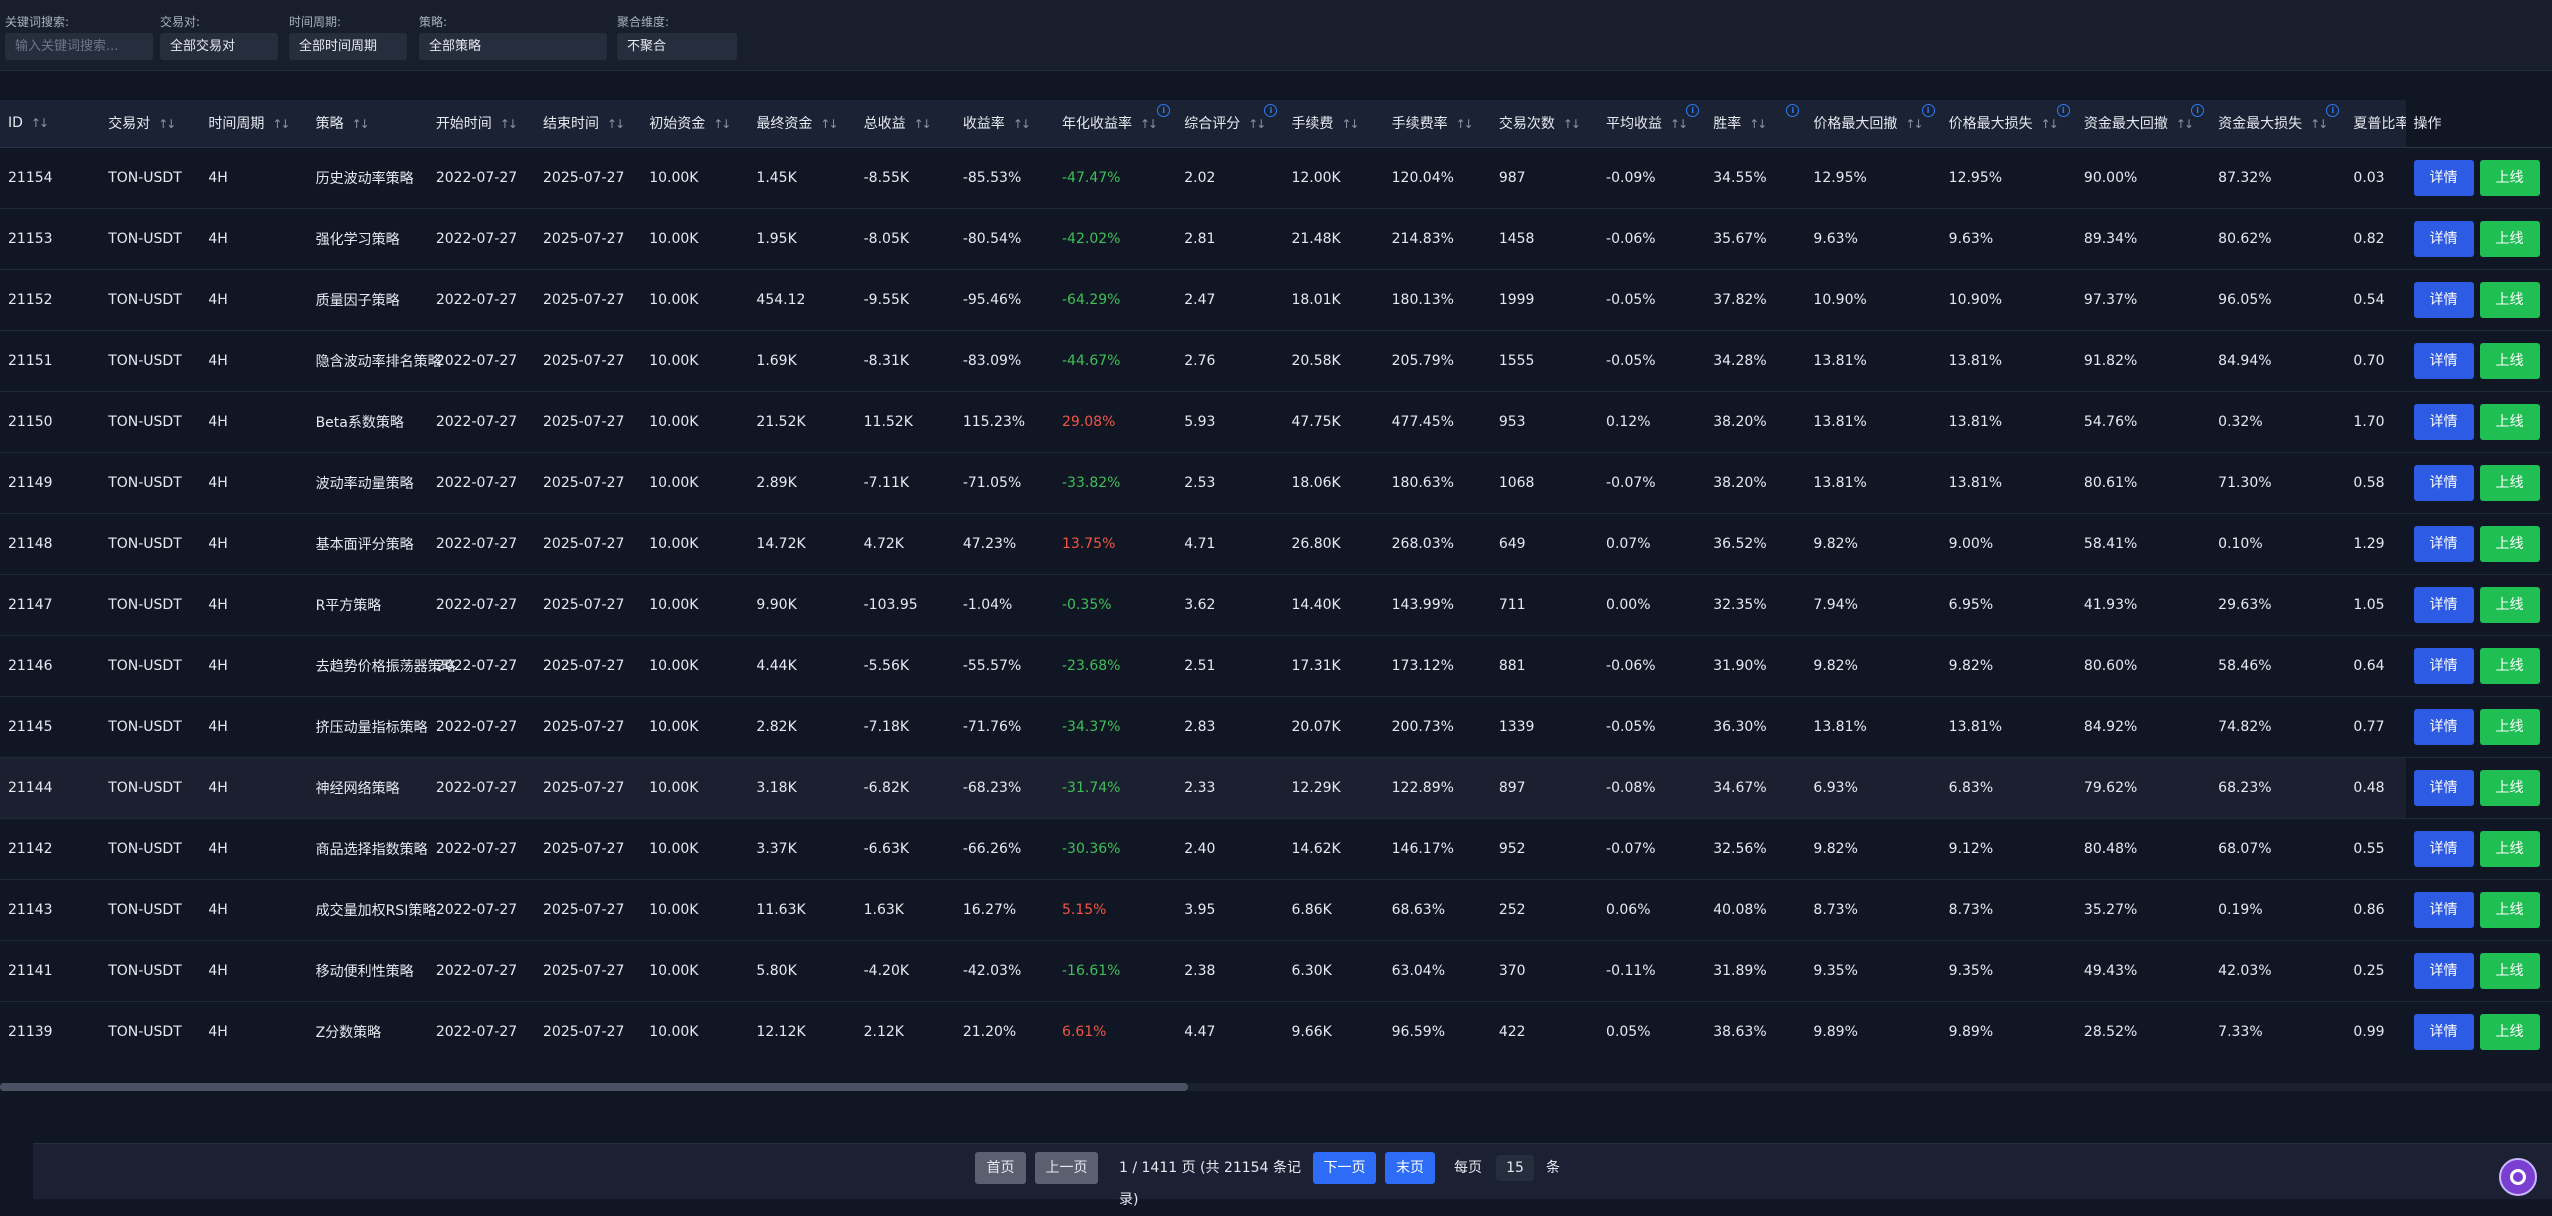 This screenshot has height=1216, width=2552. What do you see at coordinates (584, 360) in the screenshot?
I see `cell-5: 2025-07-27` at bounding box center [584, 360].